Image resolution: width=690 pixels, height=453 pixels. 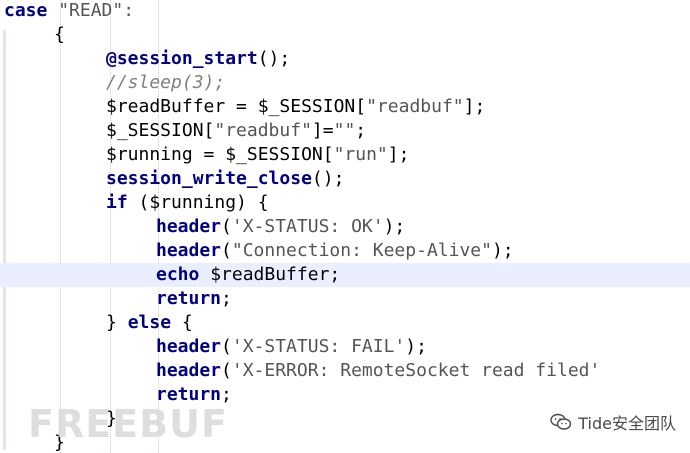 What do you see at coordinates (26, 10) in the screenshot?
I see `keyword-token: case` at bounding box center [26, 10].